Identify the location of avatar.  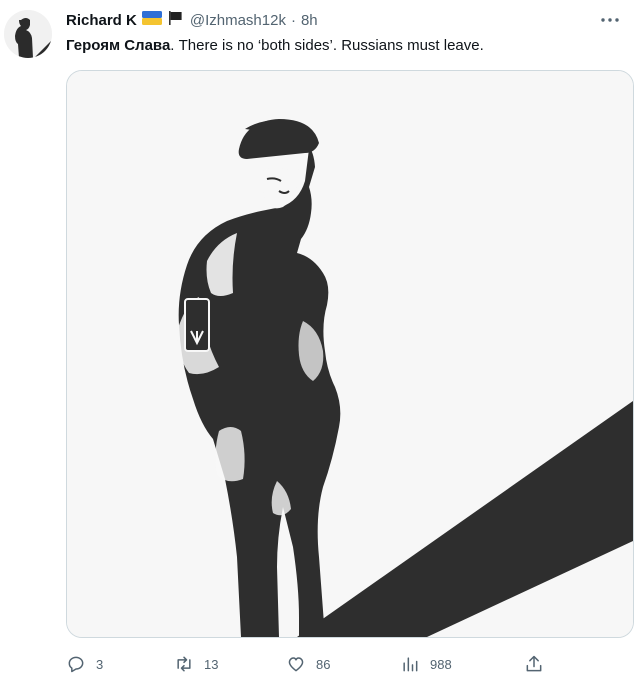
(28, 34).